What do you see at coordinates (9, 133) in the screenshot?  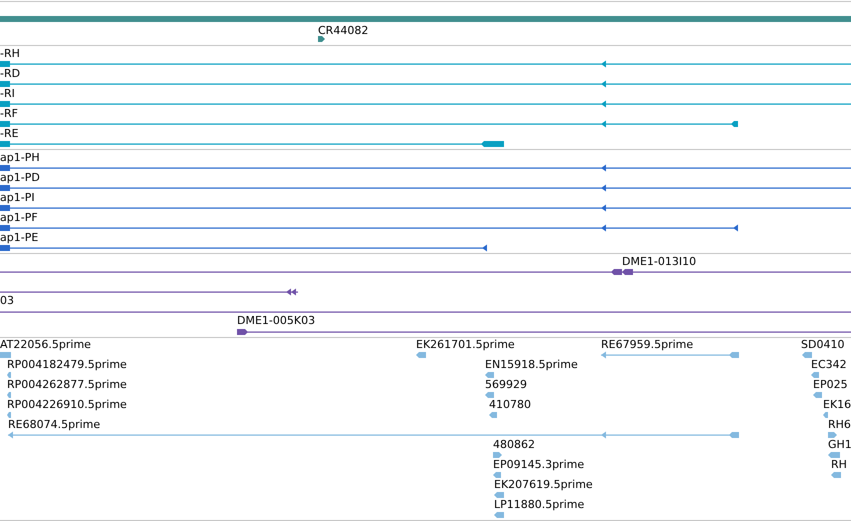 I see `feature-label: -RE` at bounding box center [9, 133].